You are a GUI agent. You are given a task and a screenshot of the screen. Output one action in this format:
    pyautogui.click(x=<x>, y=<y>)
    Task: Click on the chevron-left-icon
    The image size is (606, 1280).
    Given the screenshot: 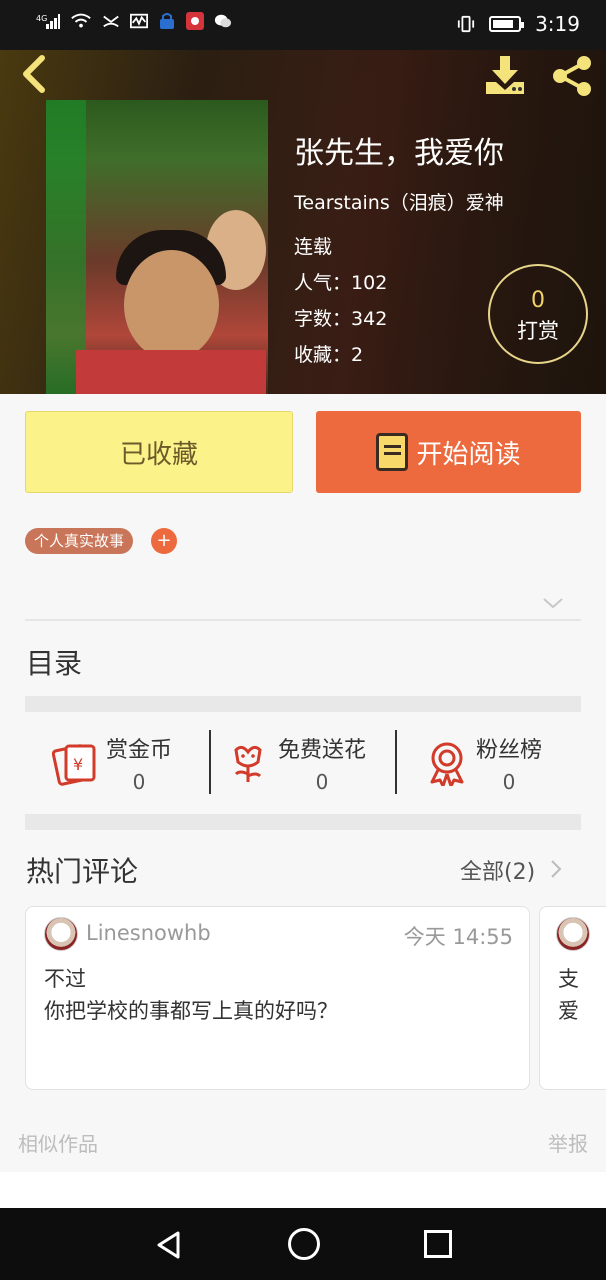 What is the action you would take?
    pyautogui.click(x=34, y=74)
    